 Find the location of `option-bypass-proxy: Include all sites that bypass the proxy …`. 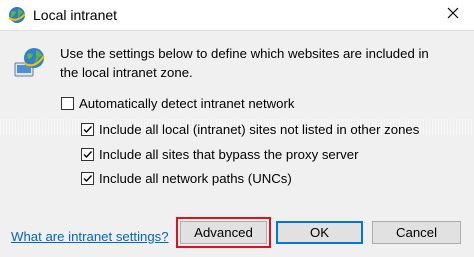

option-bypass-proxy: Include all sites that bypass the proxy … is located at coordinates (219, 154).